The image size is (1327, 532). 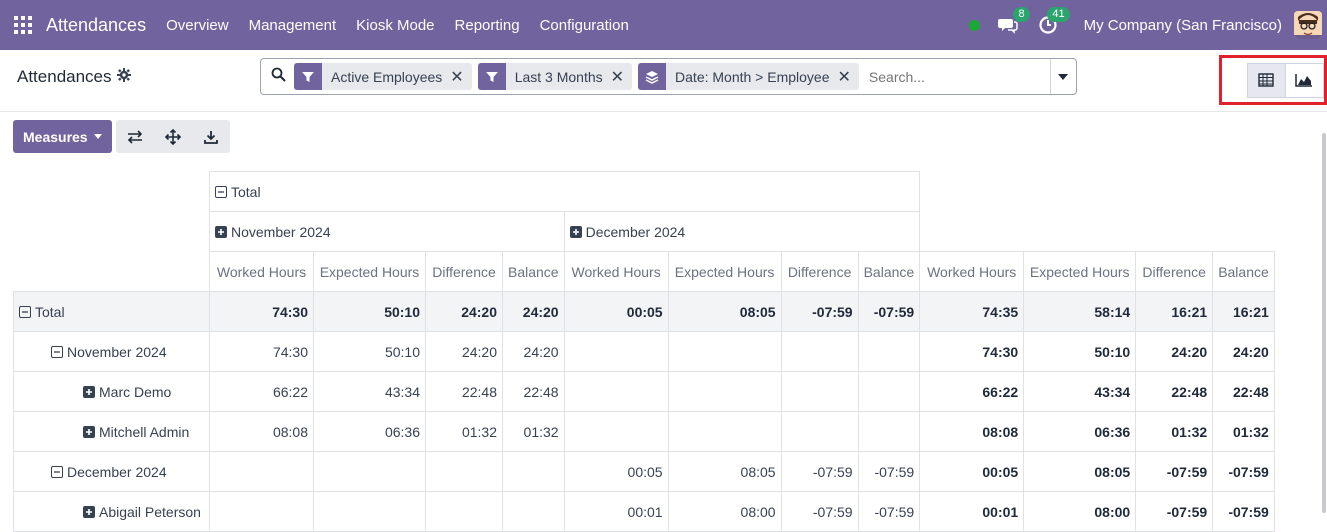 What do you see at coordinates (959, 76) in the screenshot?
I see `search-input` at bounding box center [959, 76].